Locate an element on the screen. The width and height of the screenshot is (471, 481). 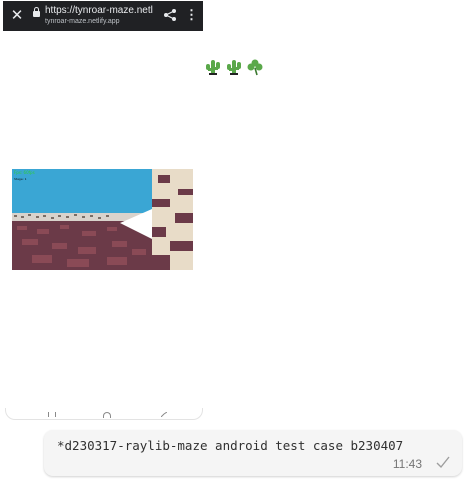
maze-scene is located at coordinates (102, 219).